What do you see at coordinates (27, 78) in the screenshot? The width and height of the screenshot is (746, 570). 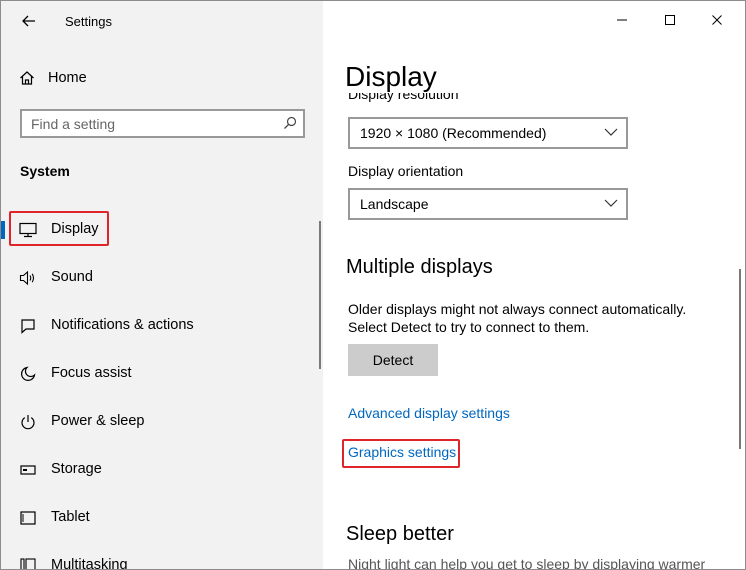 I see `home-icon` at bounding box center [27, 78].